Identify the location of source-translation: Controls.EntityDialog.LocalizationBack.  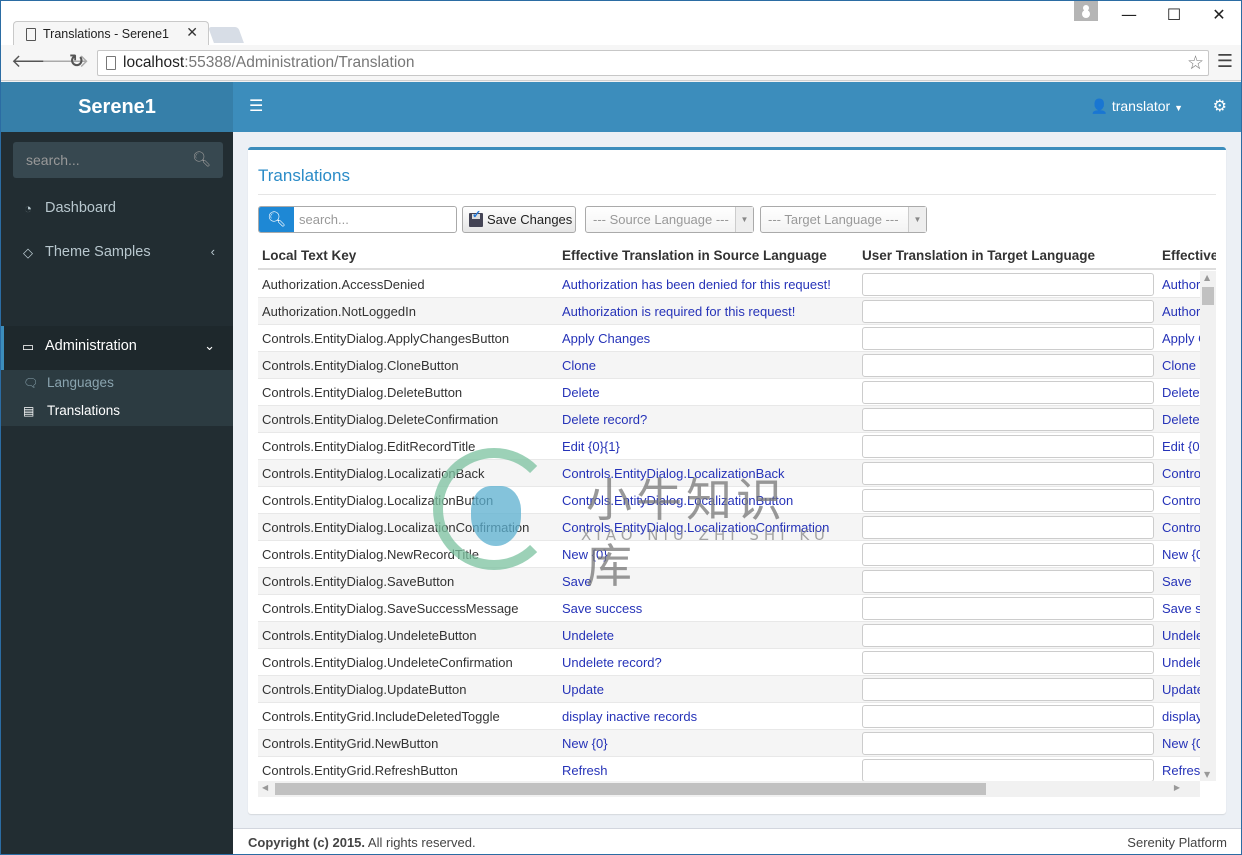
(708, 473).